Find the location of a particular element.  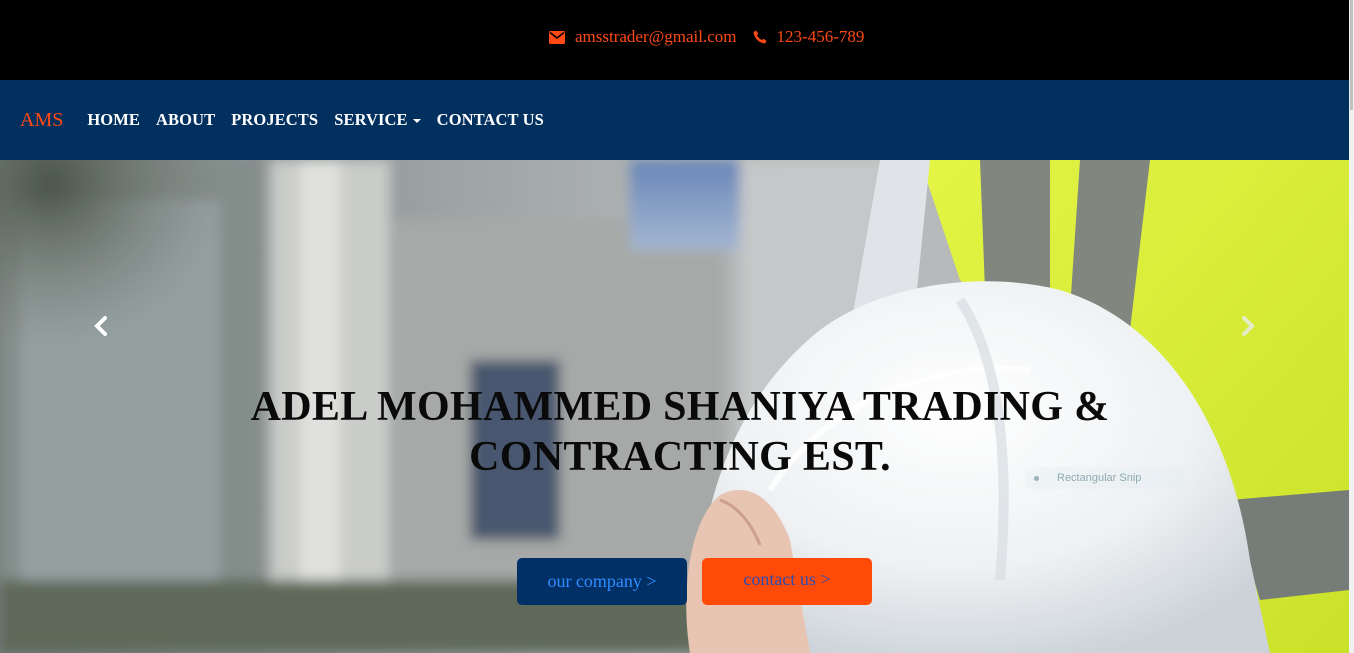

radio-dot-icon is located at coordinates (1036, 478).